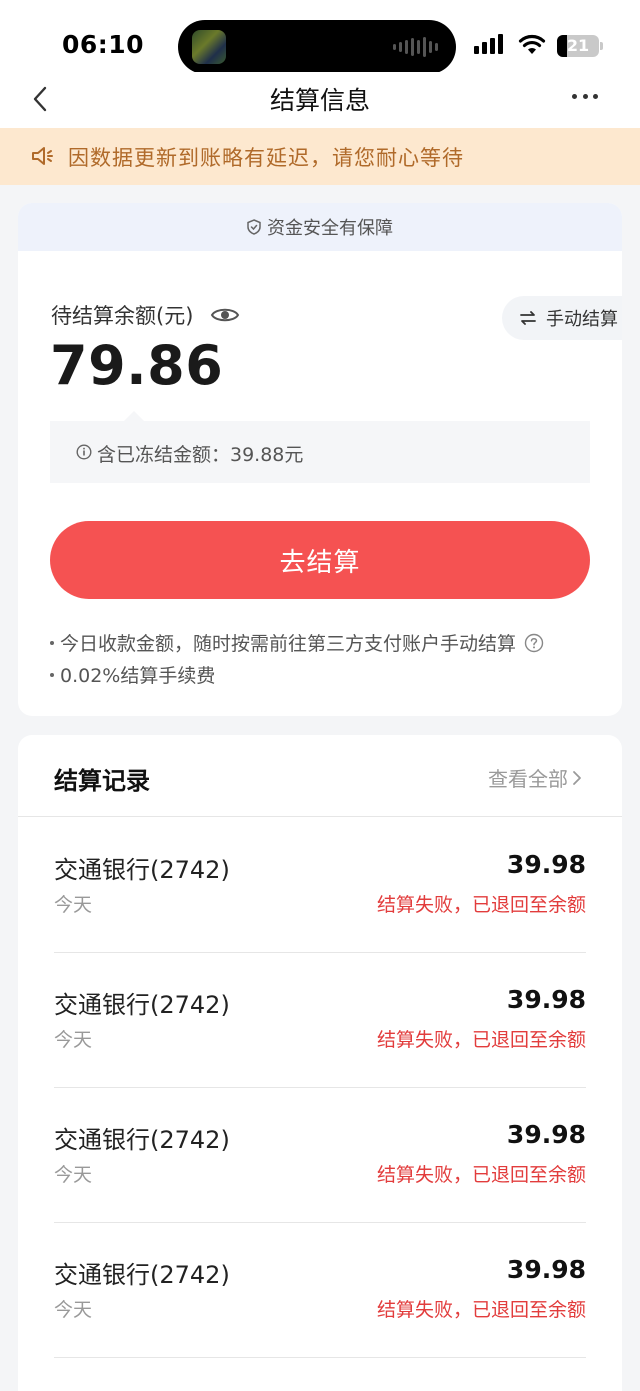 This screenshot has width=640, height=1391. I want to click on speaker-icon, so click(42, 156).